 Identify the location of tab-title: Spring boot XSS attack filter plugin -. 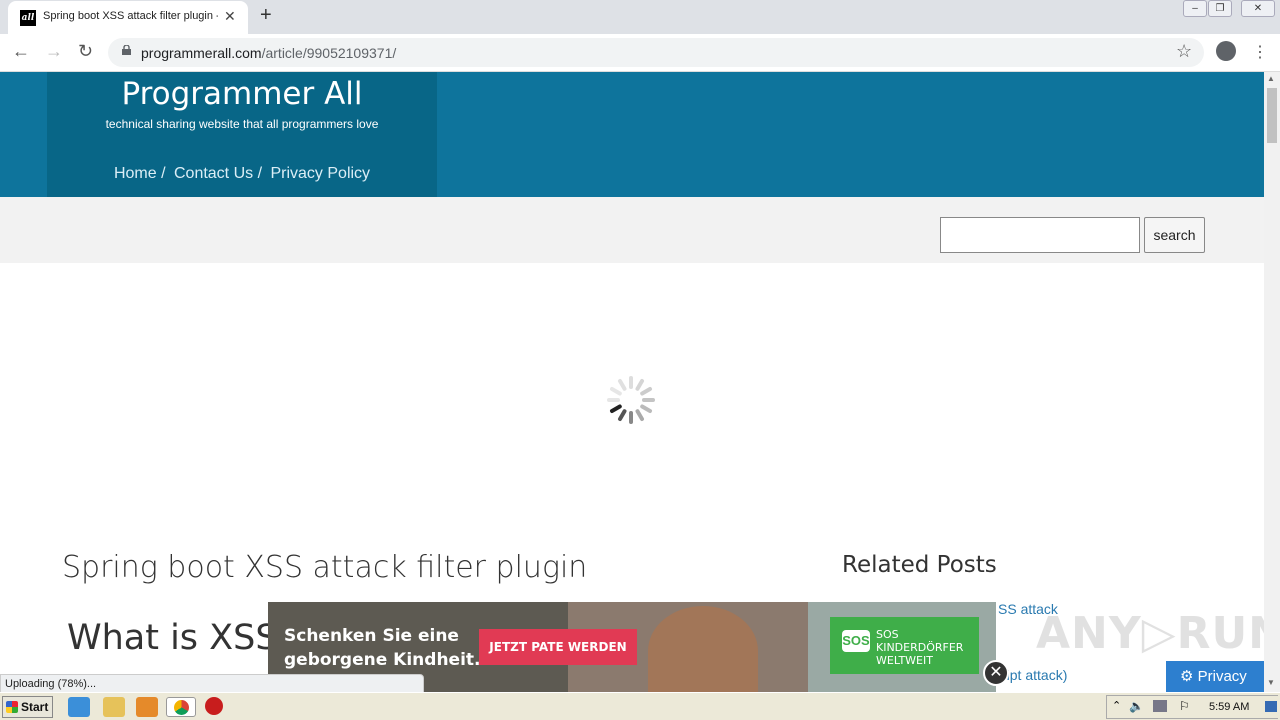
(130, 16).